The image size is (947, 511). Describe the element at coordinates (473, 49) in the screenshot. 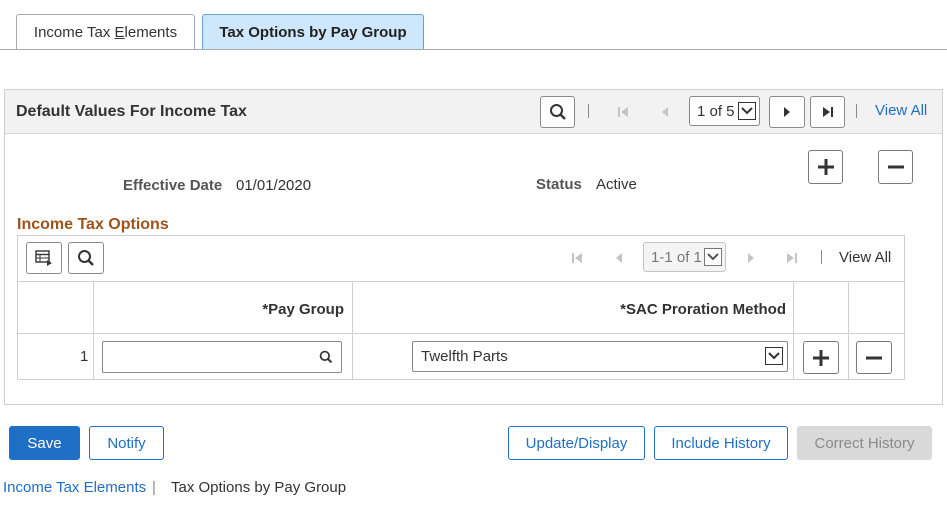

I see `tab-divider` at that location.